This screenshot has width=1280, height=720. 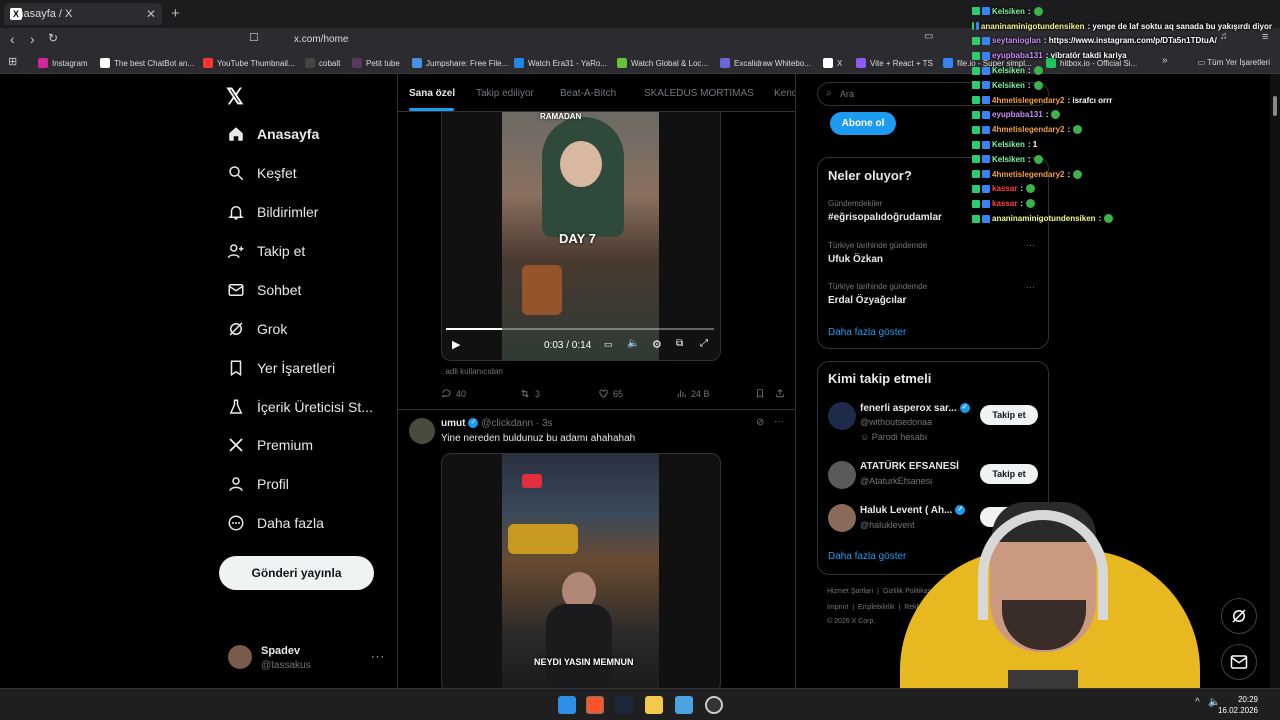 What do you see at coordinates (257, 484) in the screenshot?
I see `nav-item-user: Profil` at bounding box center [257, 484].